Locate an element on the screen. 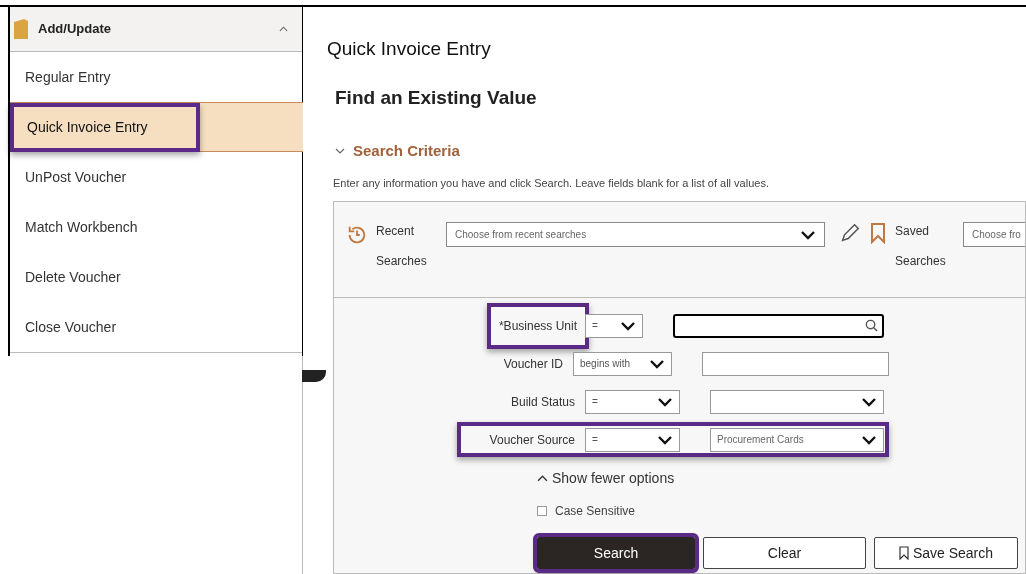 The width and height of the screenshot is (1026, 574). lookup-field is located at coordinates (778, 325).